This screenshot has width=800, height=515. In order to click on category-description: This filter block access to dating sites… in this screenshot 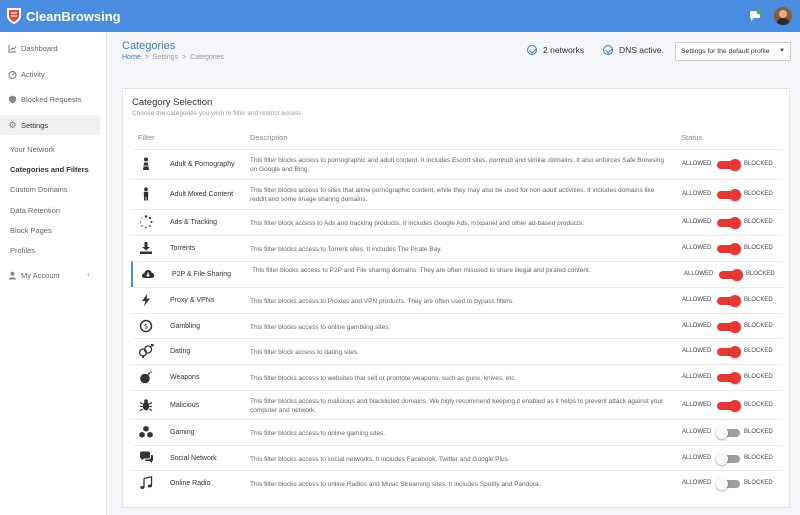, I will do `click(305, 352)`.